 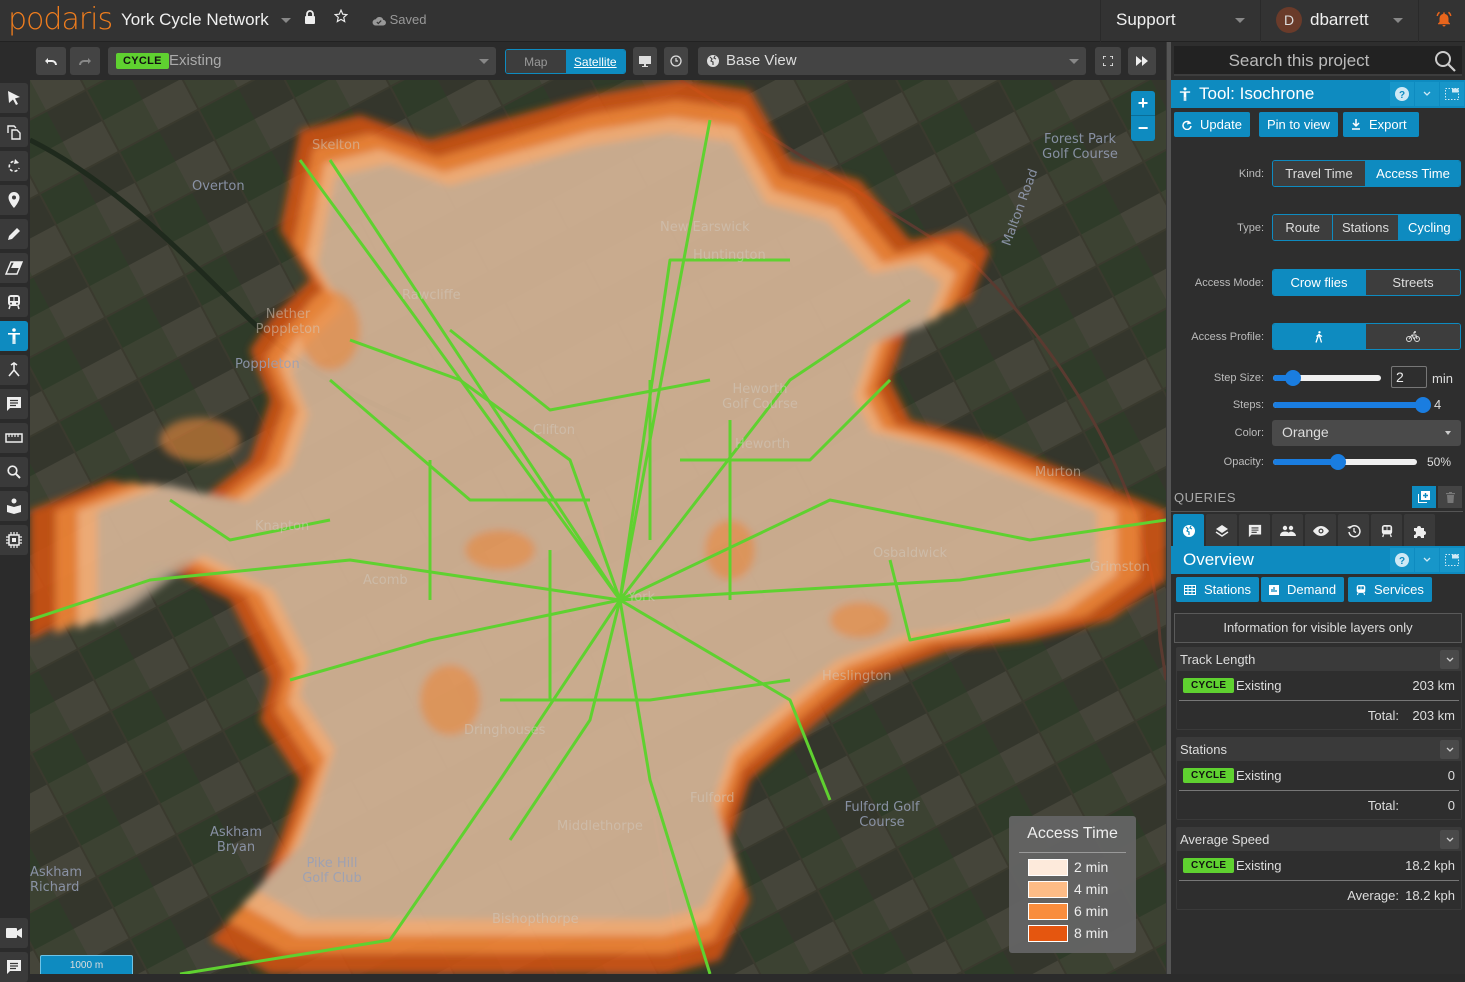 I want to click on scale-bar: 1000 m, so click(x=86, y=964).